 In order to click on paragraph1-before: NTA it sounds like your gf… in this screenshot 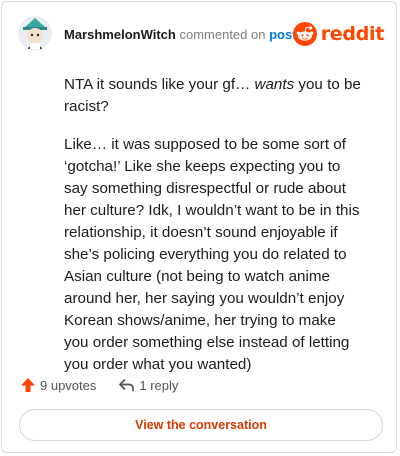, I will do `click(159, 84)`.